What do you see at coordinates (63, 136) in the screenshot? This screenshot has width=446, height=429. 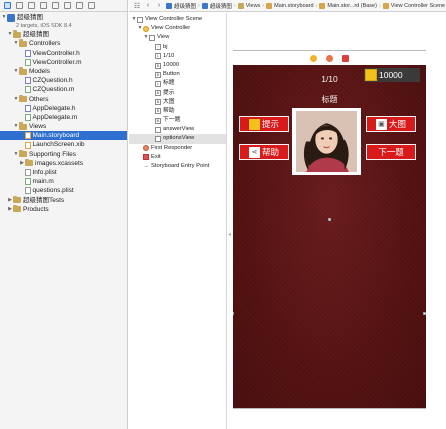 I see `navigator-item: Main.storyboard` at bounding box center [63, 136].